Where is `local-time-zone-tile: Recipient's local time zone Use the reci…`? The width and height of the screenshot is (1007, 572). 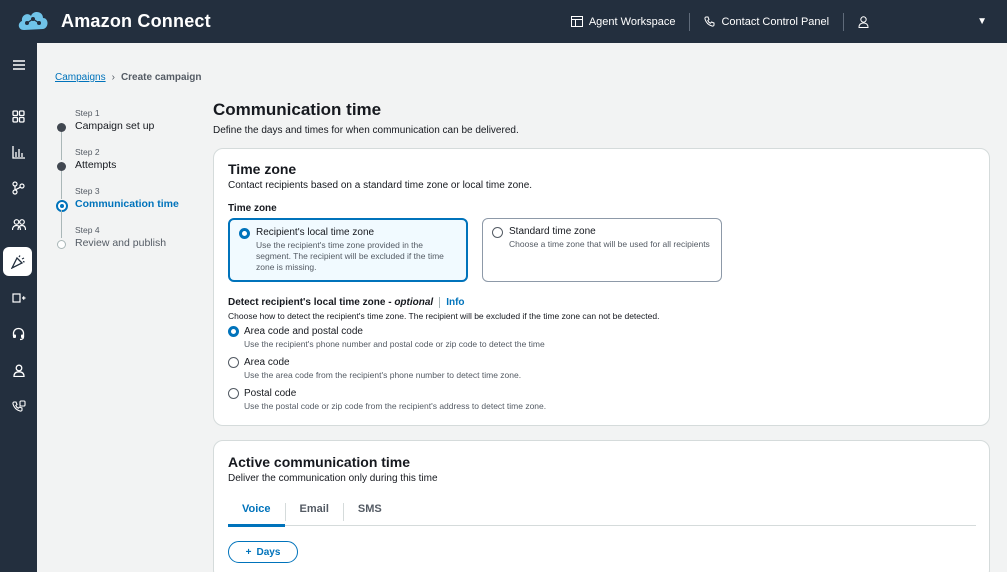
local-time-zone-tile: Recipient's local time zone Use the reci… is located at coordinates (348, 250).